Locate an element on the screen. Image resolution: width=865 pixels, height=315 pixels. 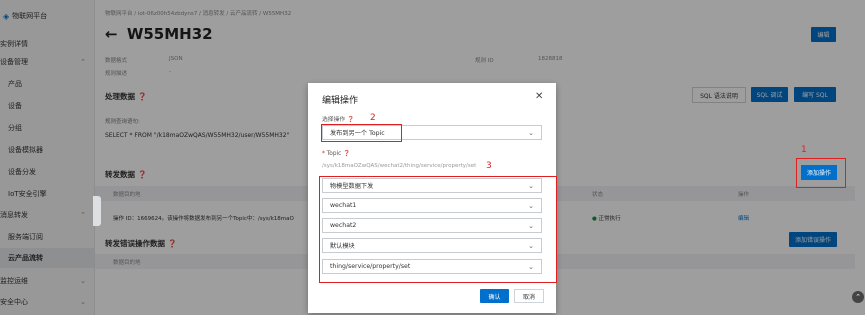
topic-option-label: thing/service/property/set is located at coordinates (370, 266).